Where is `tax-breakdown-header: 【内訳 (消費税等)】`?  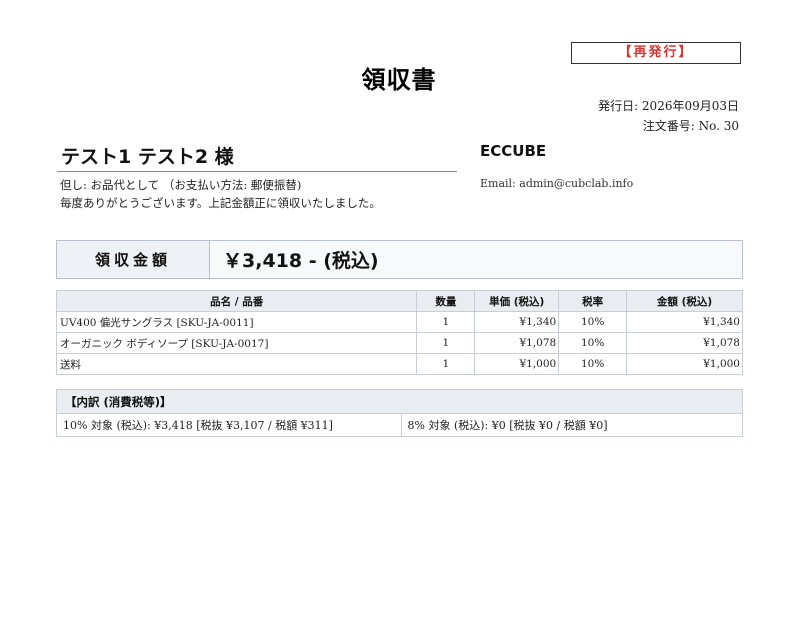 tax-breakdown-header: 【内訳 (消費税等)】 is located at coordinates (399, 401).